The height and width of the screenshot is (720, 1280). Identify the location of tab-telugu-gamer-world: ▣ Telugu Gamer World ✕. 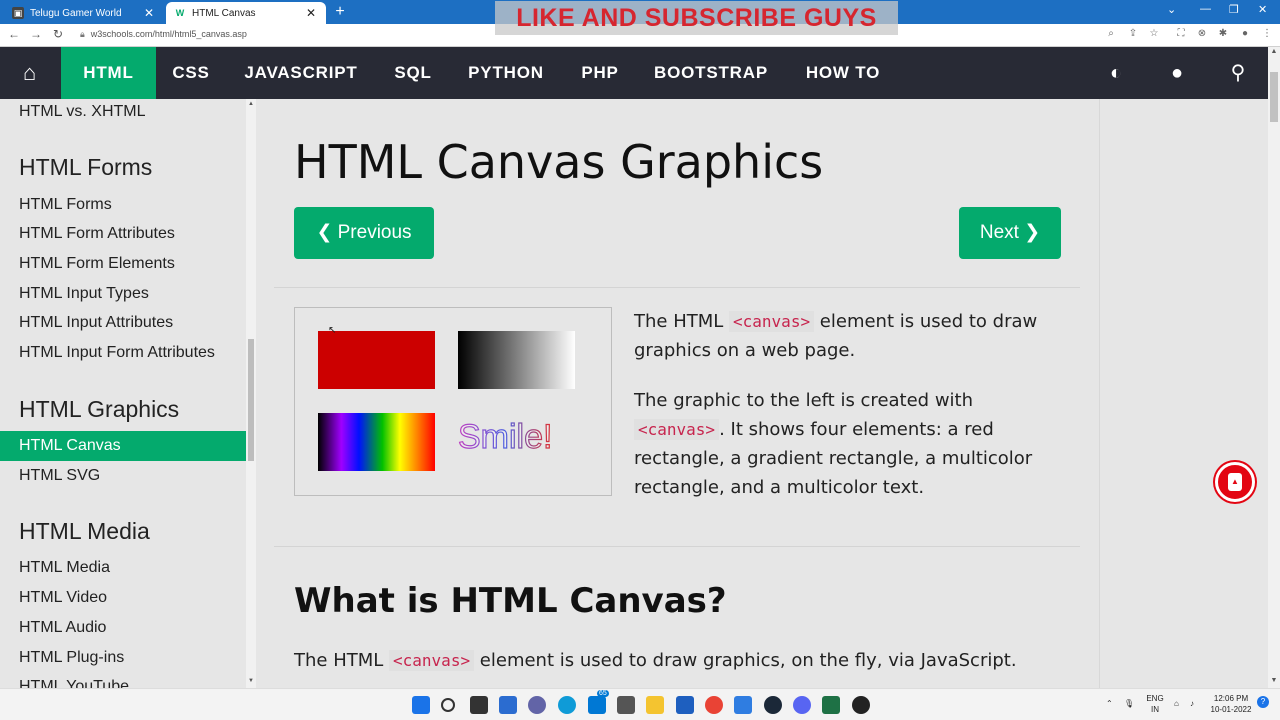
(84, 13).